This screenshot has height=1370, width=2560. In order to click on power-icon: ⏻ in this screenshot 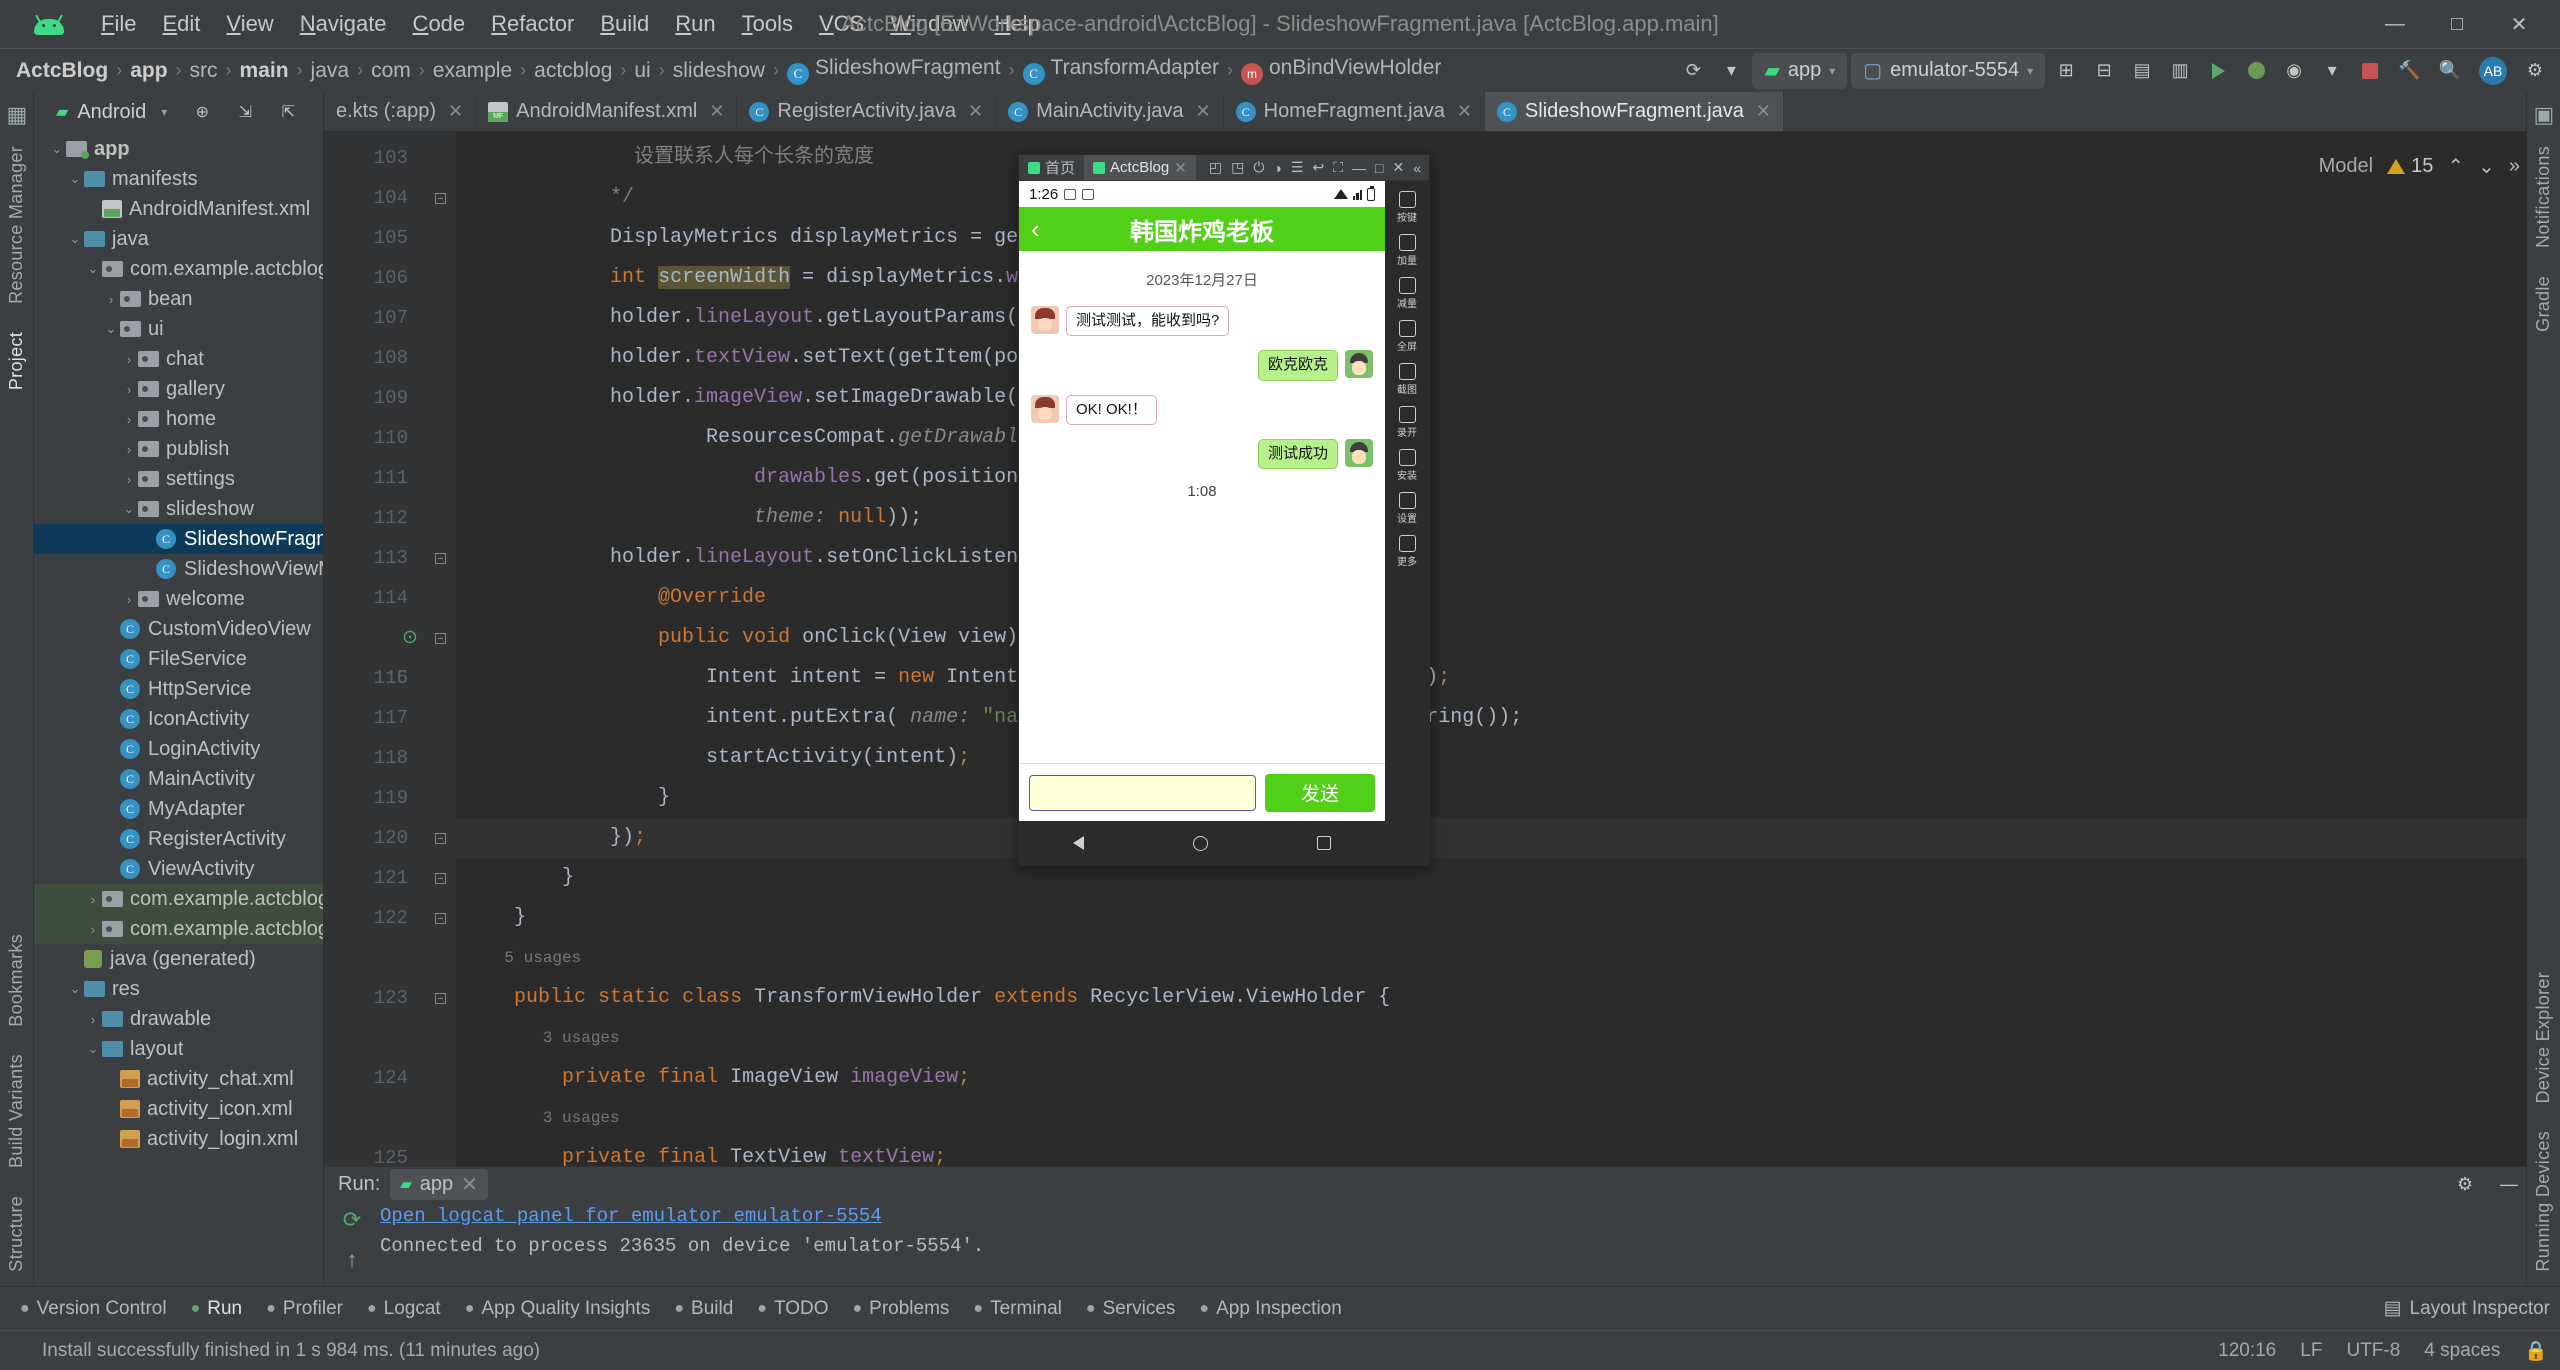, I will do `click(1258, 167)`.